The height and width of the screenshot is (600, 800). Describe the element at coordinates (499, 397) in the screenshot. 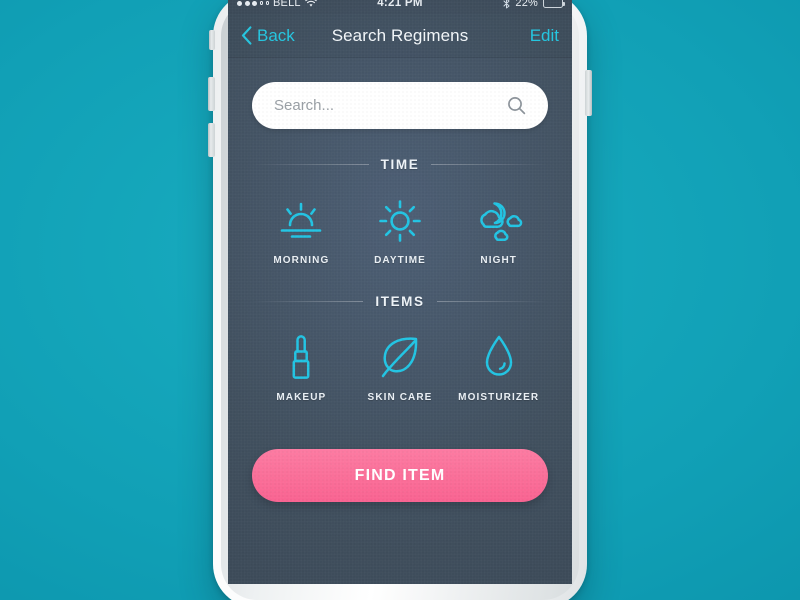

I see `option-label: MOISTURIZER` at that location.